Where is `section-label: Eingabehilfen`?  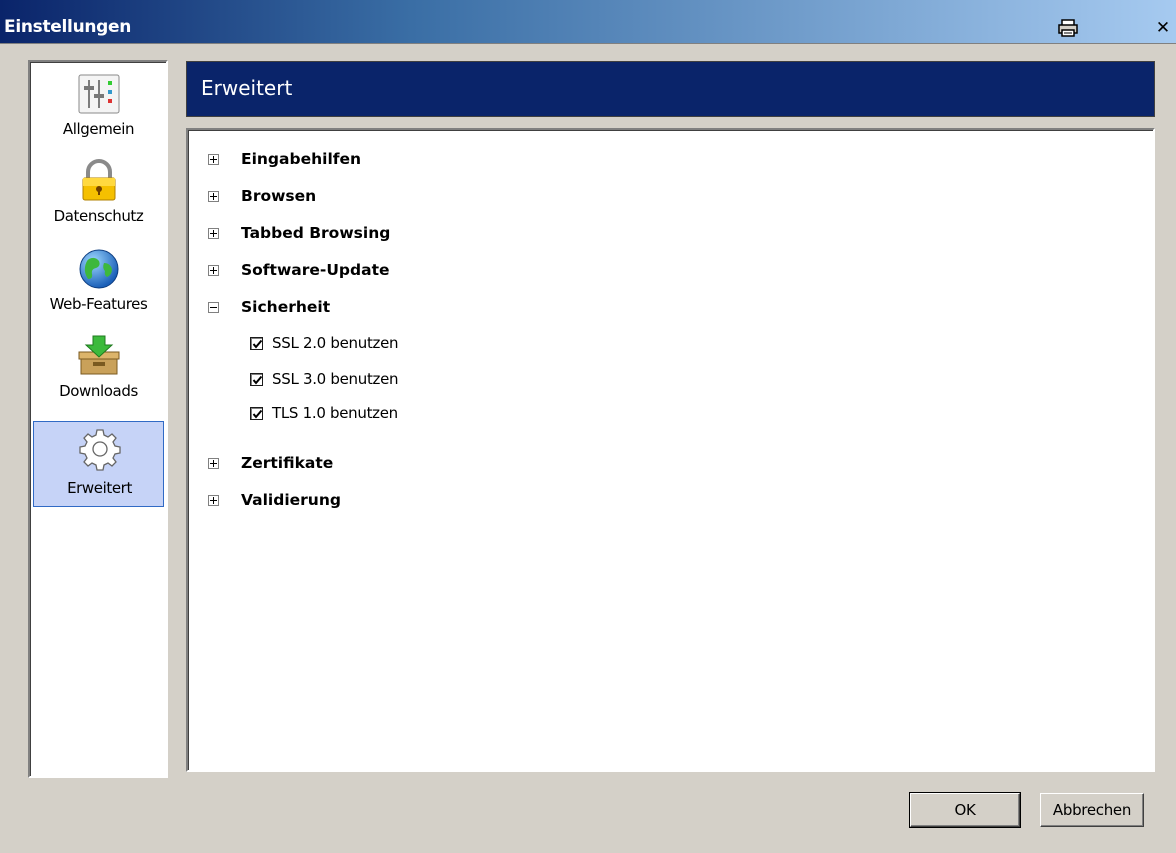 section-label: Eingabehilfen is located at coordinates (301, 159).